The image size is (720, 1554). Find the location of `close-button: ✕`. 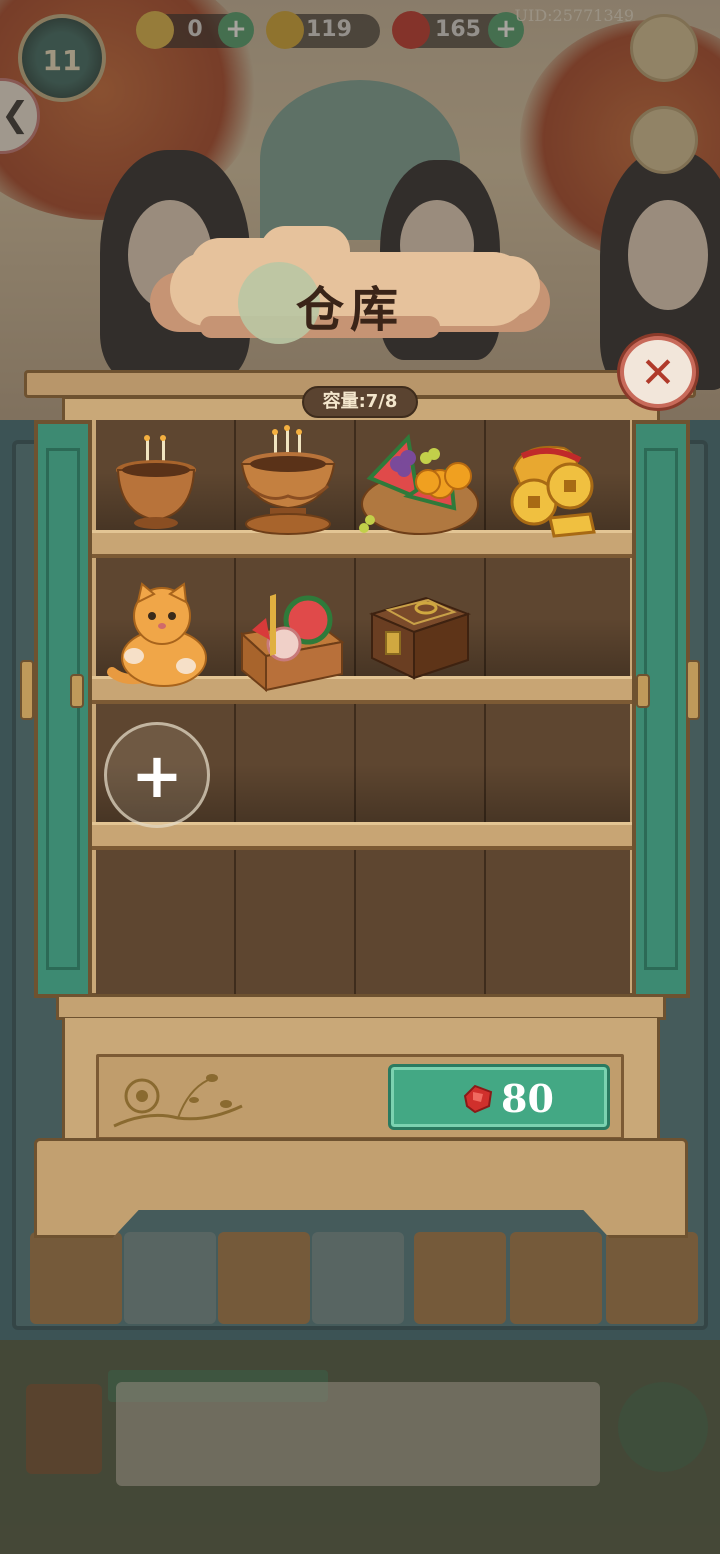

close-button: ✕ is located at coordinates (658, 372).